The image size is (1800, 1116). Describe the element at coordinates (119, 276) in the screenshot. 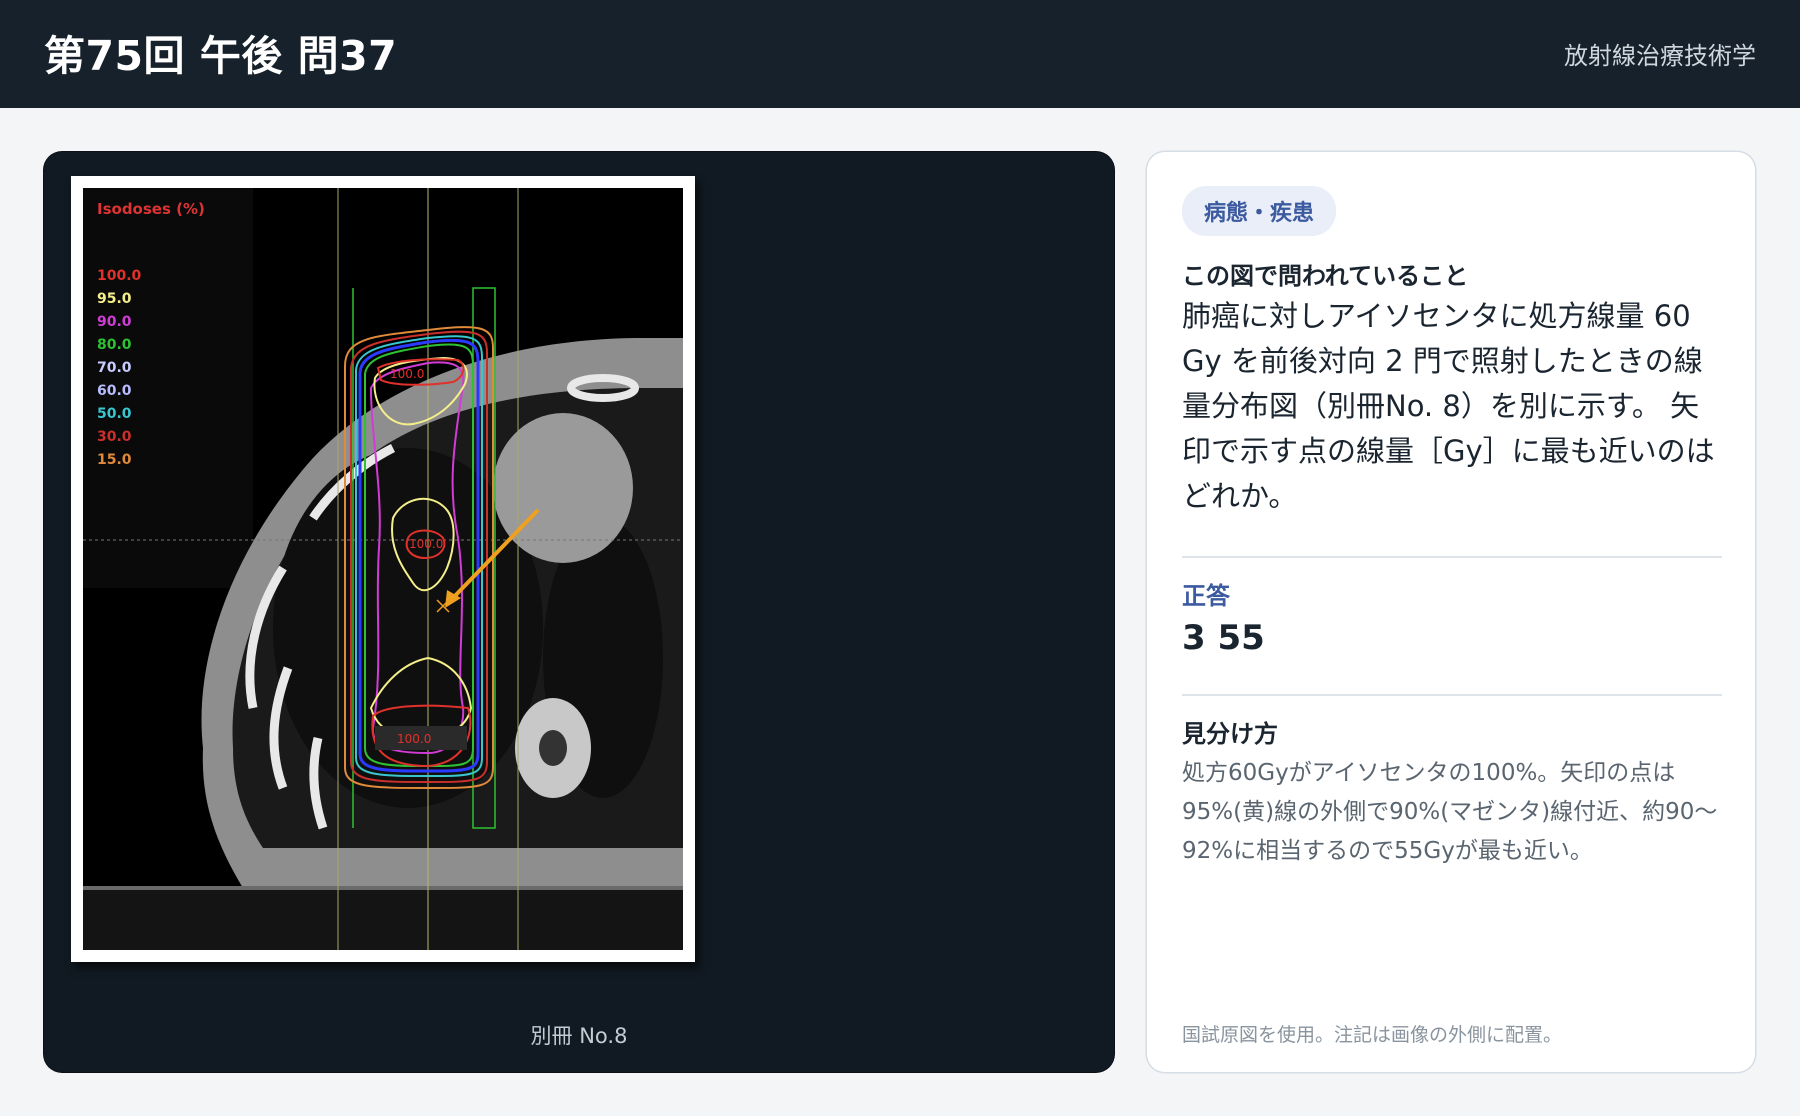

I see `legend-item: 100.0` at that location.